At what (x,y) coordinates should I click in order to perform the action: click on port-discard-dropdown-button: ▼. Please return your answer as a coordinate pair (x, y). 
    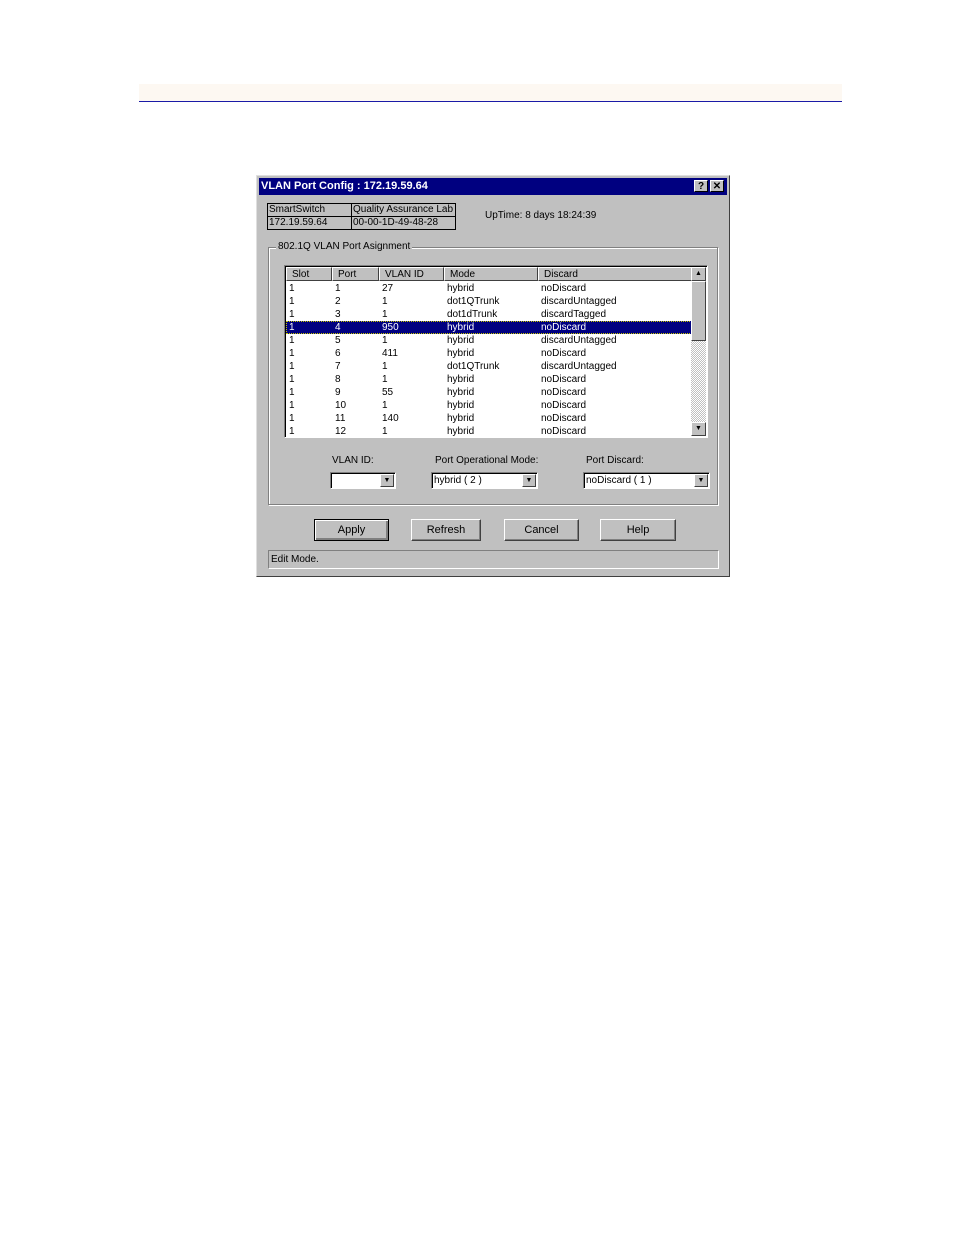
    Looking at the image, I should click on (701, 480).